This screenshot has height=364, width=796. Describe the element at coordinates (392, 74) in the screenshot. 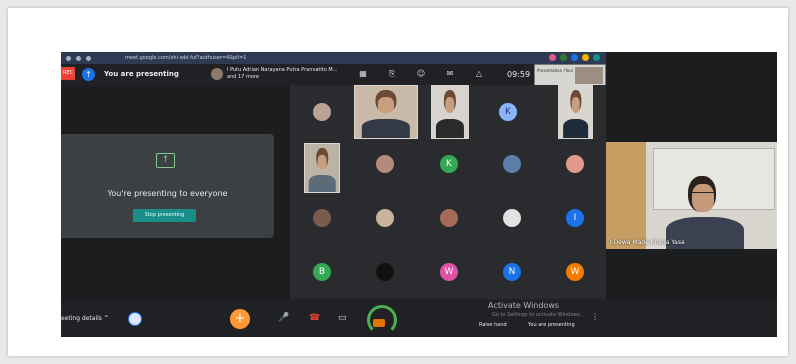

I see `captions-icon: ⎘` at that location.